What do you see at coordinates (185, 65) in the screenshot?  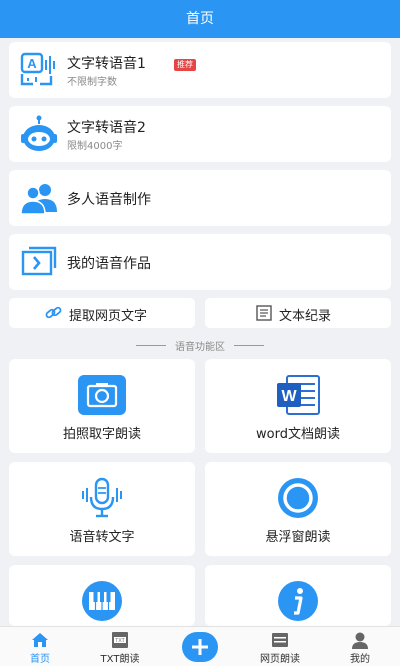 I see `recommend-badge: 推荐` at bounding box center [185, 65].